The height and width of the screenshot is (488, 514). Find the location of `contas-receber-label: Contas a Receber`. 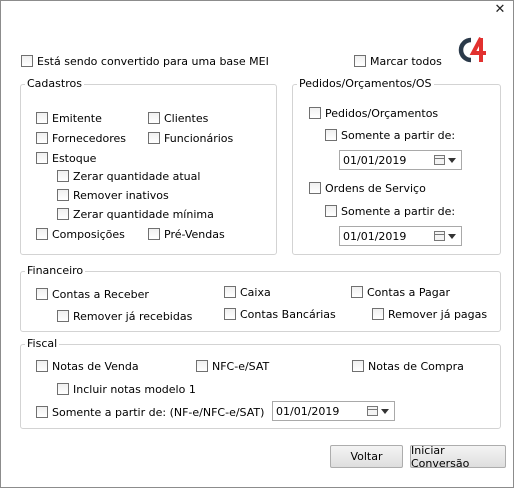

contas-receber-label: Contas a Receber is located at coordinates (100, 294).